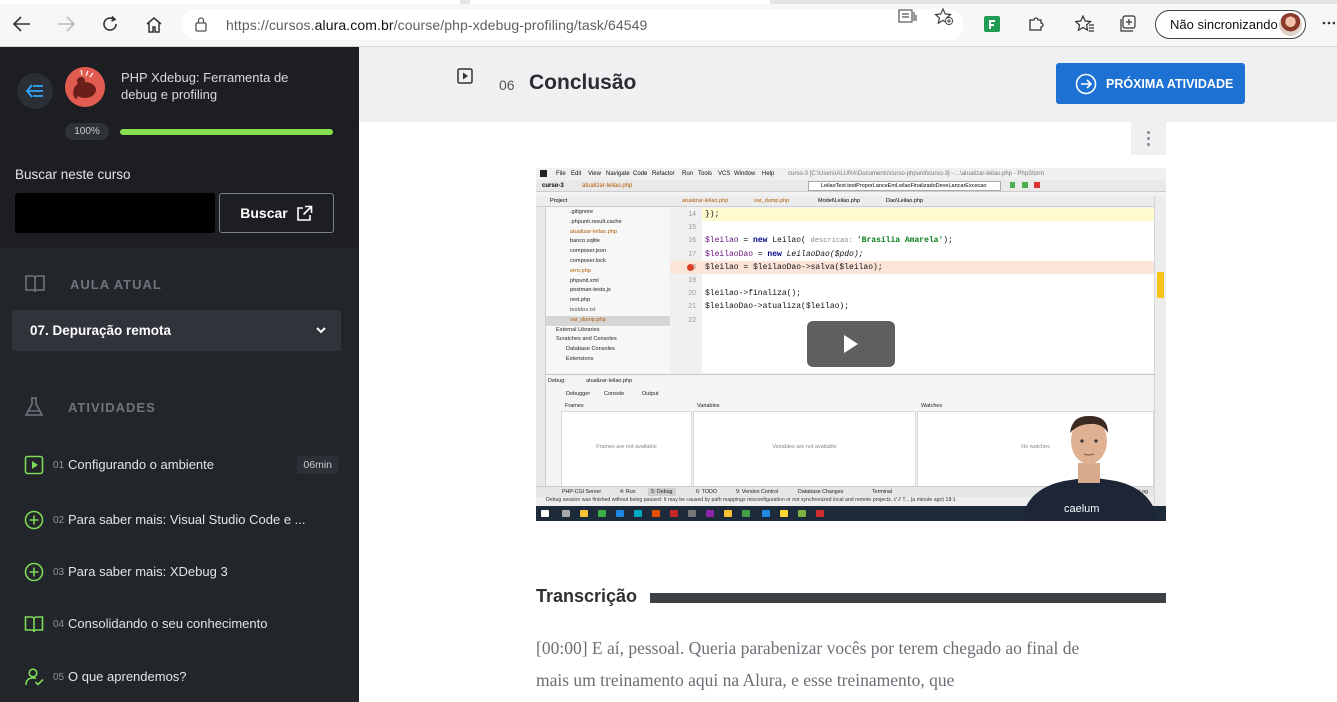 The width and height of the screenshot is (1337, 702). I want to click on course-logo, so click(85, 87).